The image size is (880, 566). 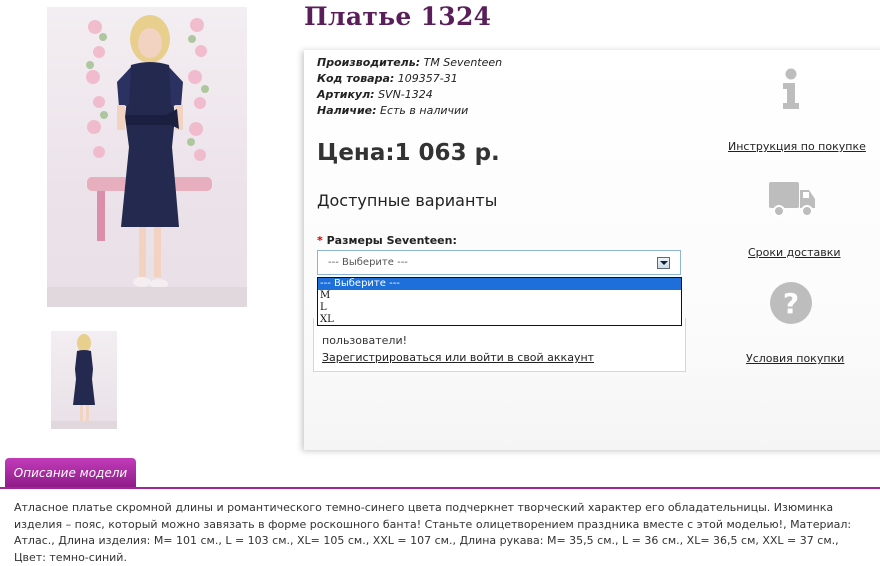 What do you see at coordinates (391, 240) in the screenshot?
I see `size-label-text: Размеры Seventeen:` at bounding box center [391, 240].